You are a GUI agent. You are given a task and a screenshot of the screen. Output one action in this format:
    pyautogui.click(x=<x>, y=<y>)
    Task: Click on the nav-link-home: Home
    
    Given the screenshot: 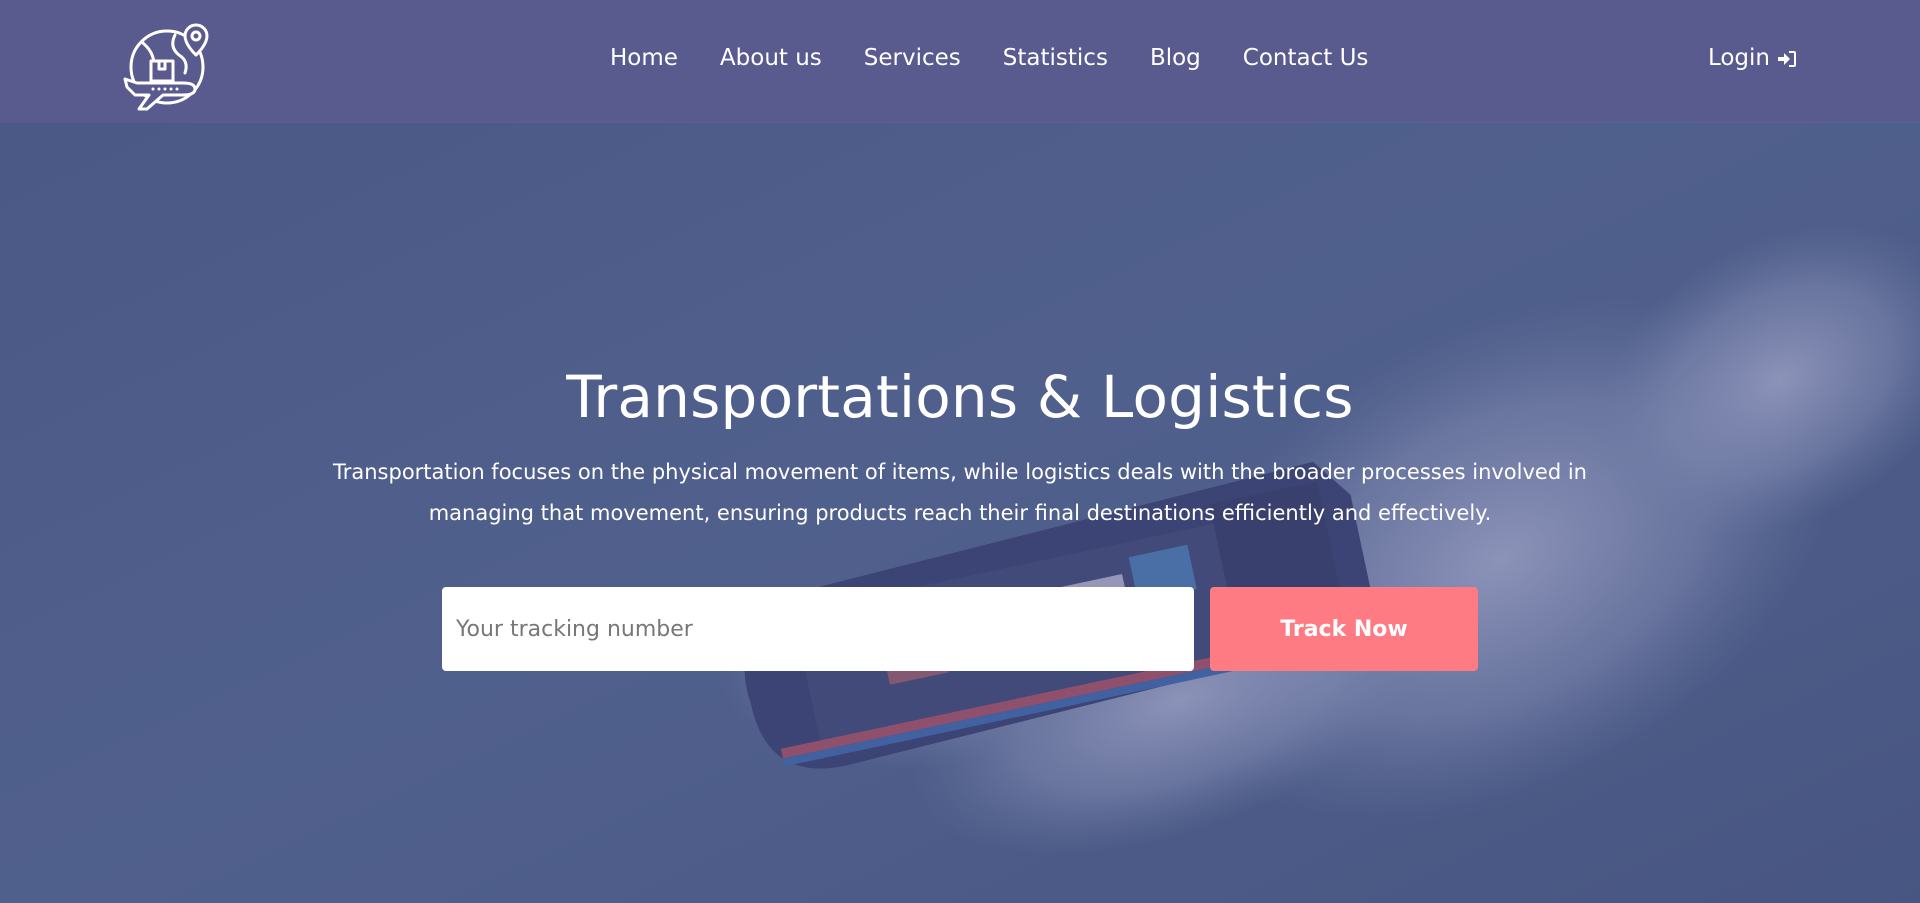 What is the action you would take?
    pyautogui.click(x=644, y=61)
    